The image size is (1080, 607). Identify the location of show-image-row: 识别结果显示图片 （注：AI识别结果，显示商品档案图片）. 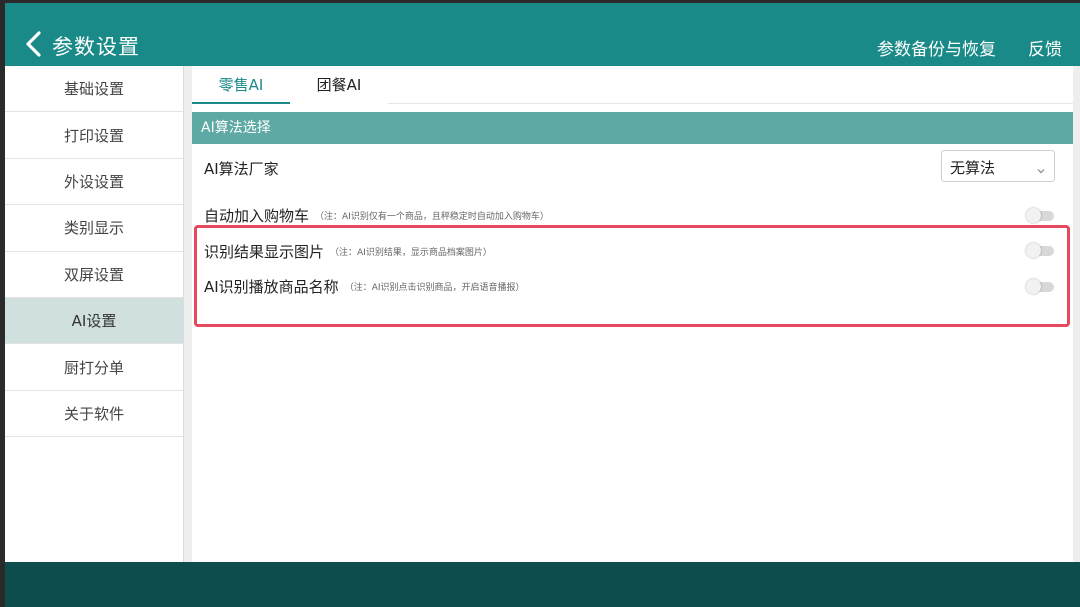
(348, 251).